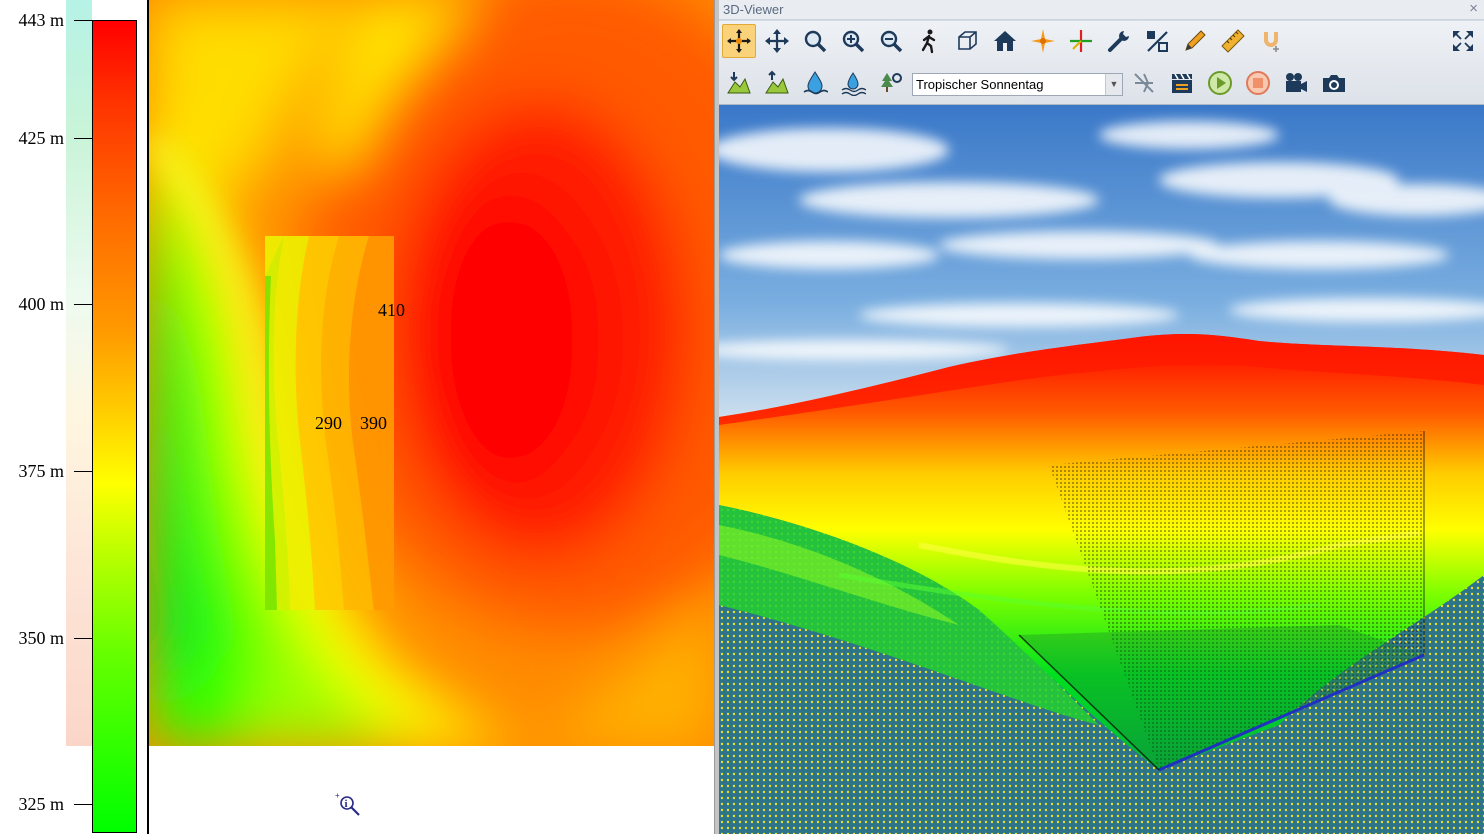  What do you see at coordinates (1233, 41) in the screenshot?
I see `ruler-icon` at bounding box center [1233, 41].